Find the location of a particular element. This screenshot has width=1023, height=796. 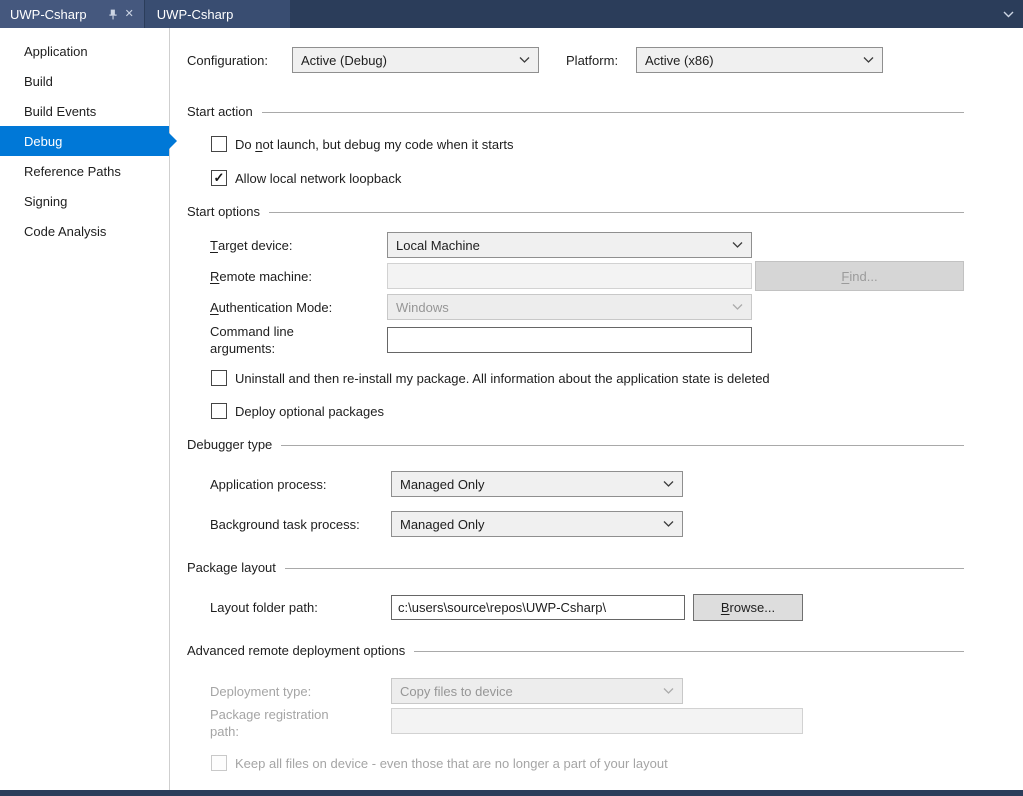

layout-folder-path-input is located at coordinates (538, 607).